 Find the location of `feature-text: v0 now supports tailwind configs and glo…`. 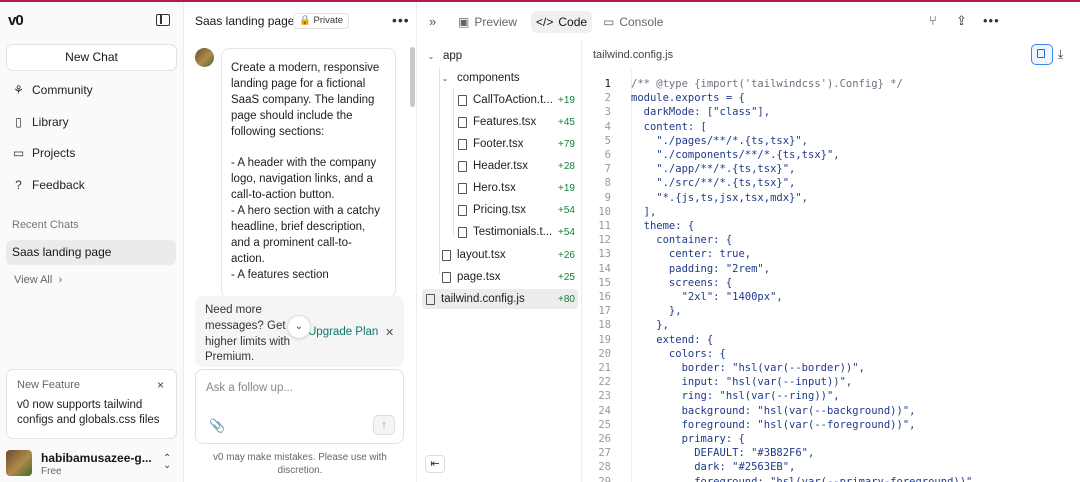

feature-text: v0 now supports tailwind configs and glo… is located at coordinates (88, 412).